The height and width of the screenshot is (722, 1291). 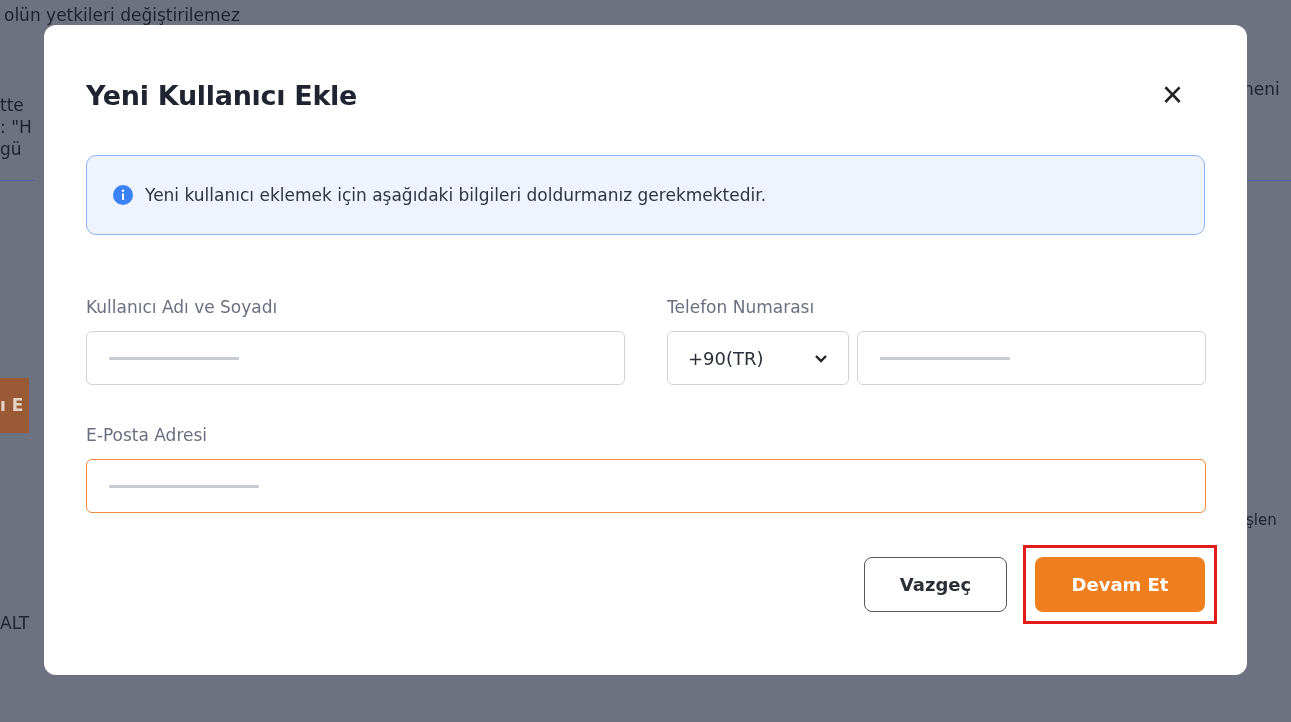 I want to click on cancel-button: Vazgeç, so click(x=935, y=584).